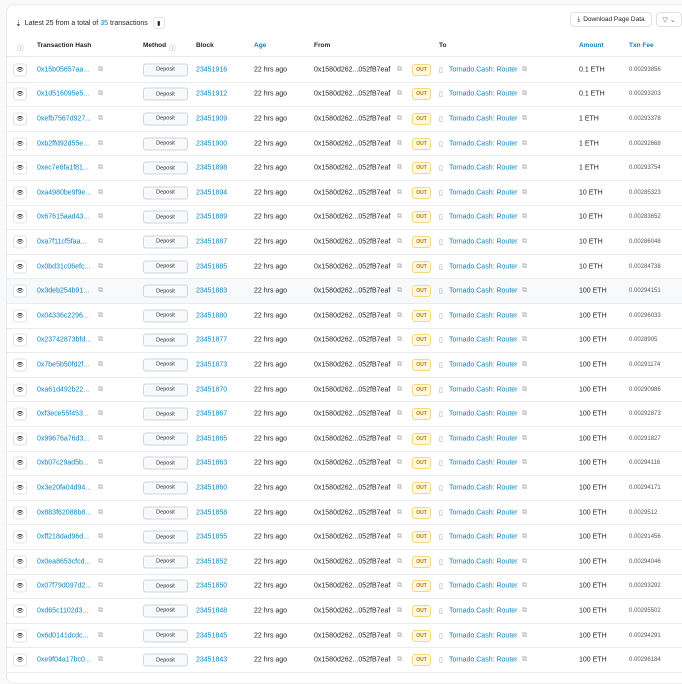  What do you see at coordinates (211, 438) in the screenshot?
I see `block-link: 23451865` at bounding box center [211, 438].